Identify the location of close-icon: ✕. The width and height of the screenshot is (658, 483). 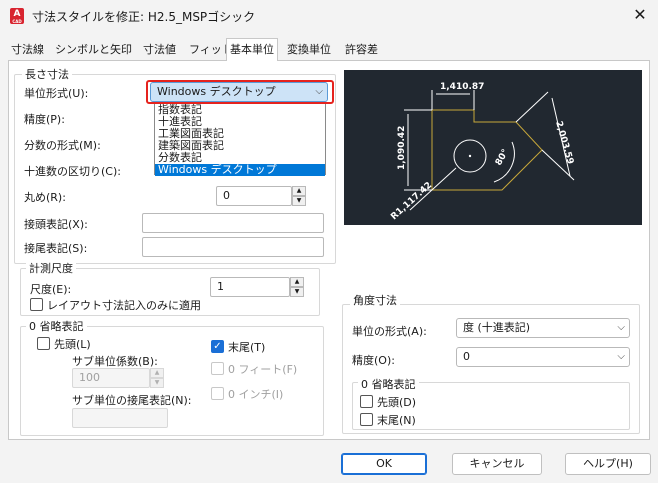
(640, 15).